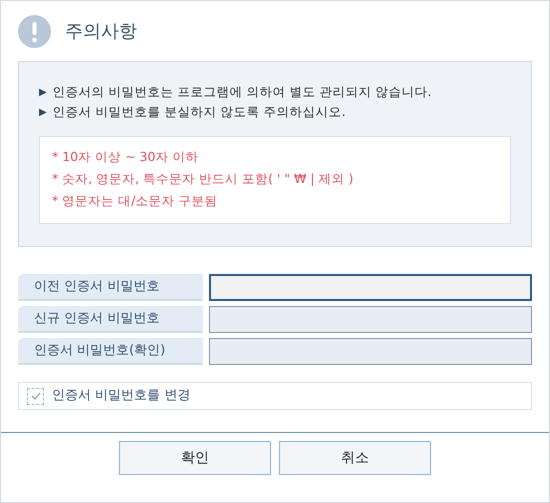 The width and height of the screenshot is (550, 503). Describe the element at coordinates (110, 287) in the screenshot. I see `field-label: 이전 인증서 비밀번호` at that location.